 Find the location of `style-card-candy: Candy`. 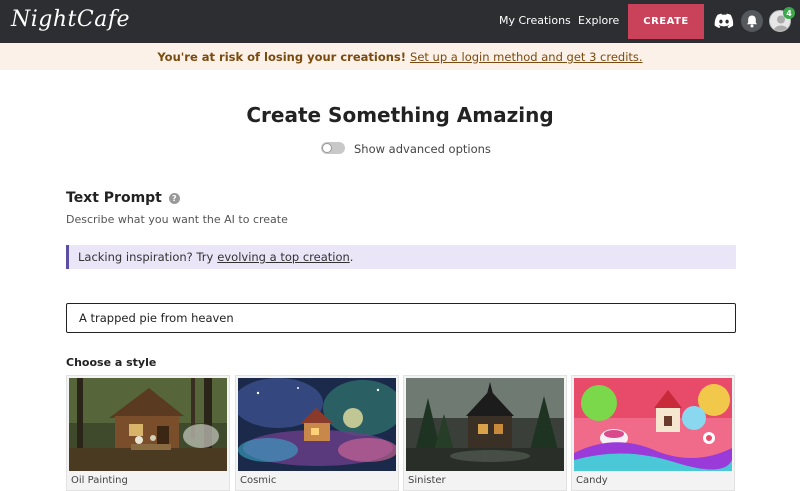

style-card-candy: Candy is located at coordinates (653, 433).